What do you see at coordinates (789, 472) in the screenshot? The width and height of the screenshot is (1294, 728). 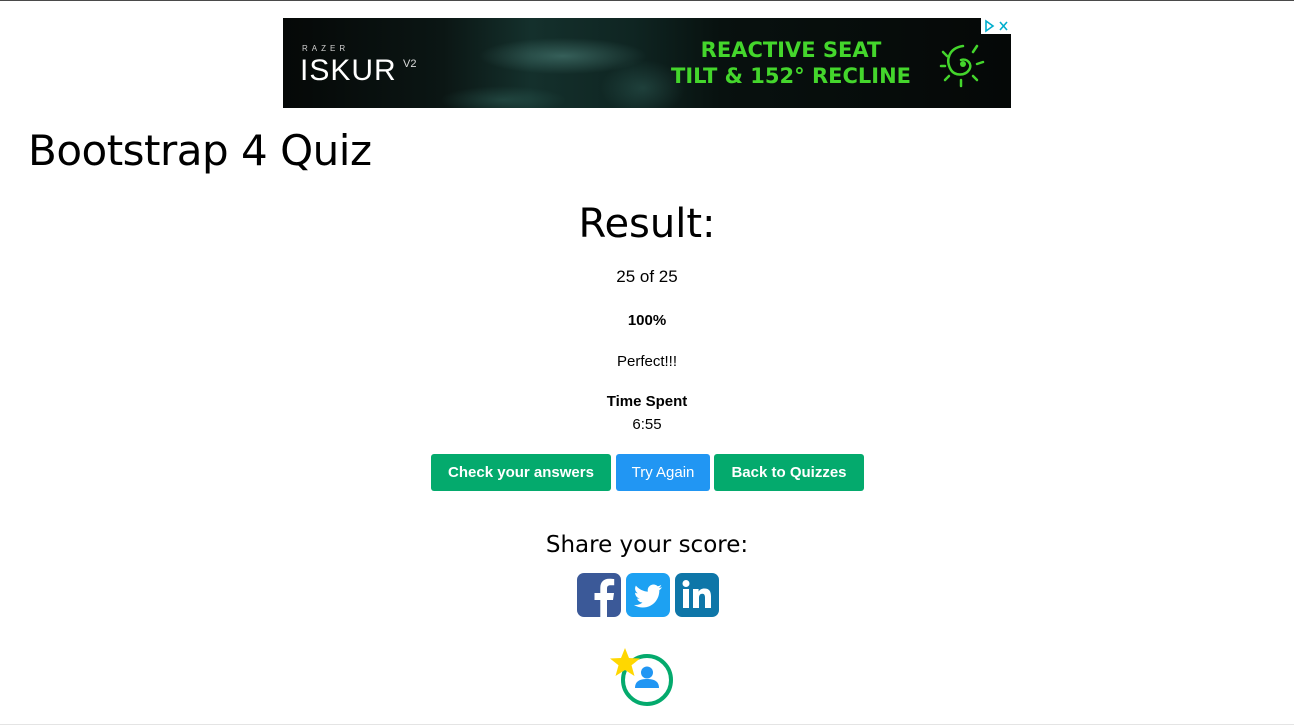 I see `back-to-quizzes-button: Back to Quizzes` at bounding box center [789, 472].